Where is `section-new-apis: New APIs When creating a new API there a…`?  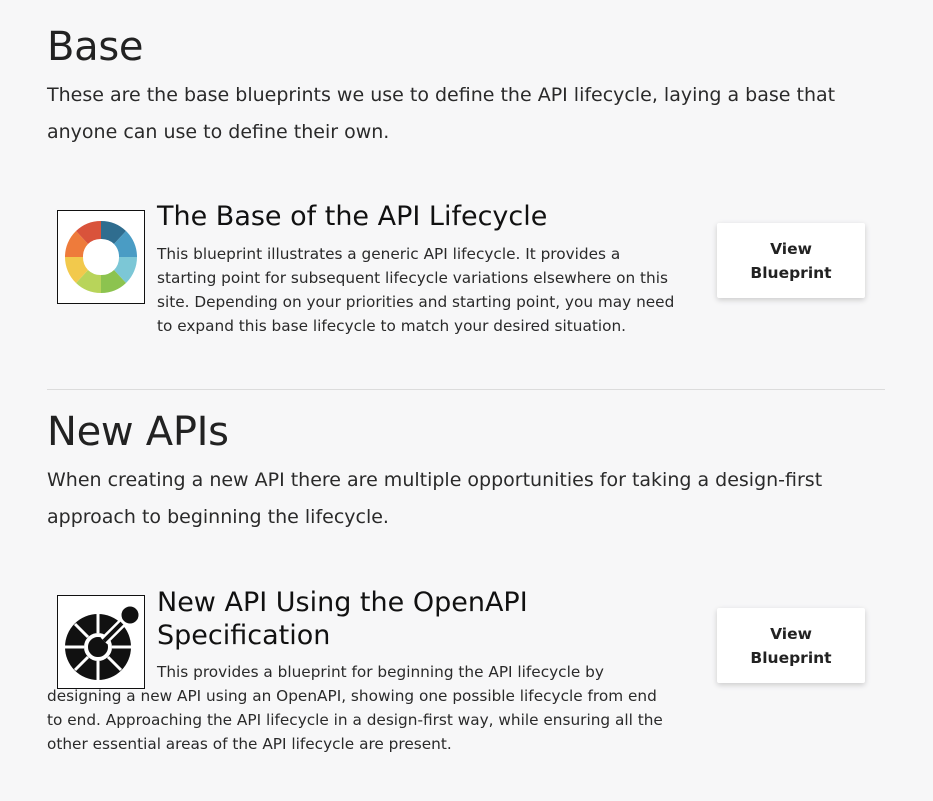
section-new-apis: New APIs When creating a new API there a… is located at coordinates (466, 472).